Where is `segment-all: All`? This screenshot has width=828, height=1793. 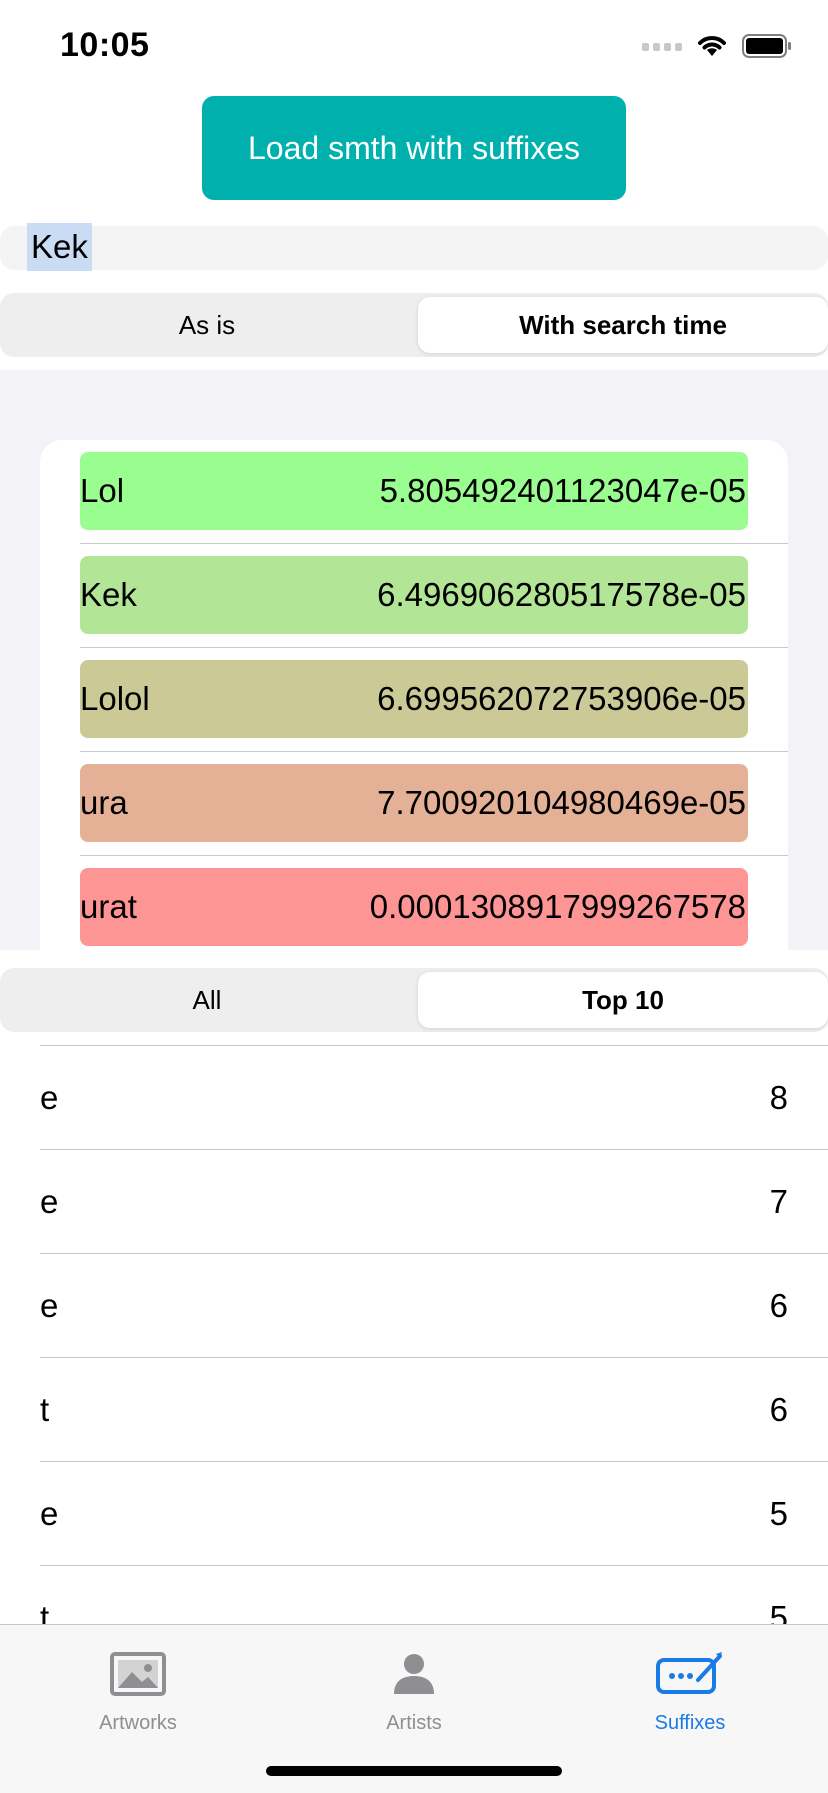
segment-all: All is located at coordinates (207, 1000).